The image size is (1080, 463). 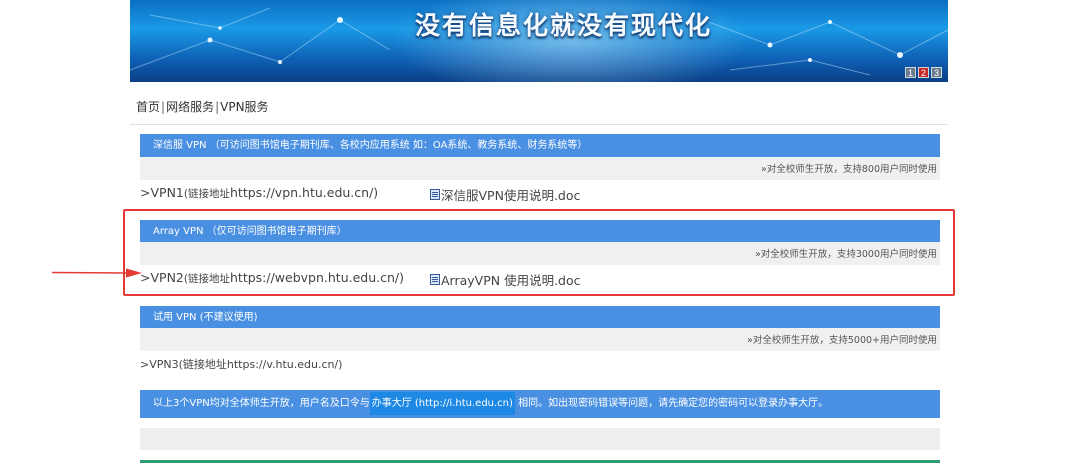 What do you see at coordinates (910, 72) in the screenshot?
I see `slide-1-button: 1` at bounding box center [910, 72].